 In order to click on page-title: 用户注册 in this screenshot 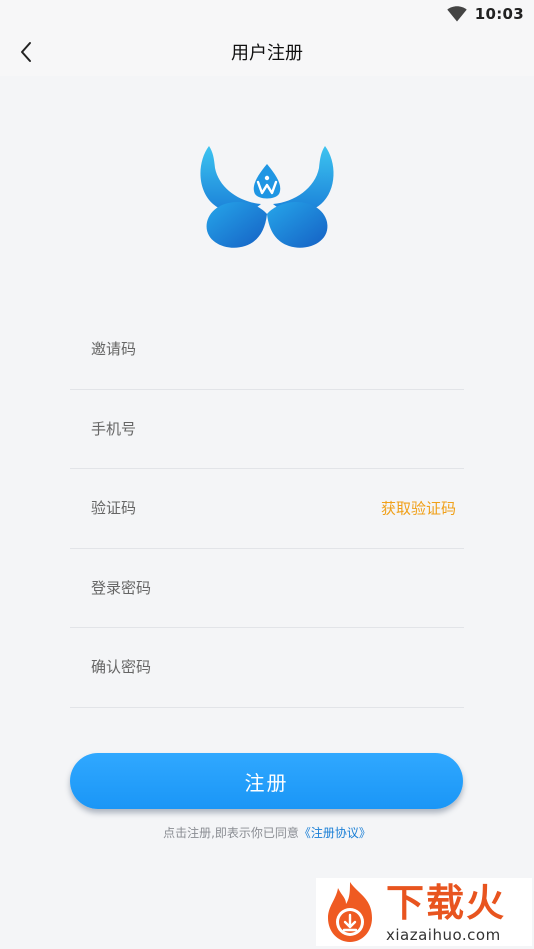, I will do `click(267, 53)`.